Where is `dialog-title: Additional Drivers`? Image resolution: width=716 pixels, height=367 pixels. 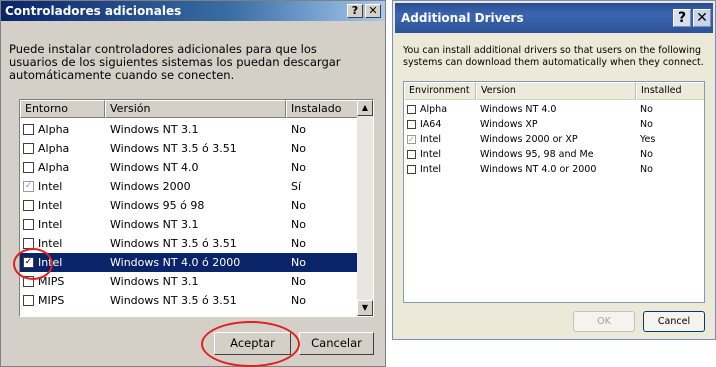
dialog-title: Additional Drivers is located at coordinates (462, 18).